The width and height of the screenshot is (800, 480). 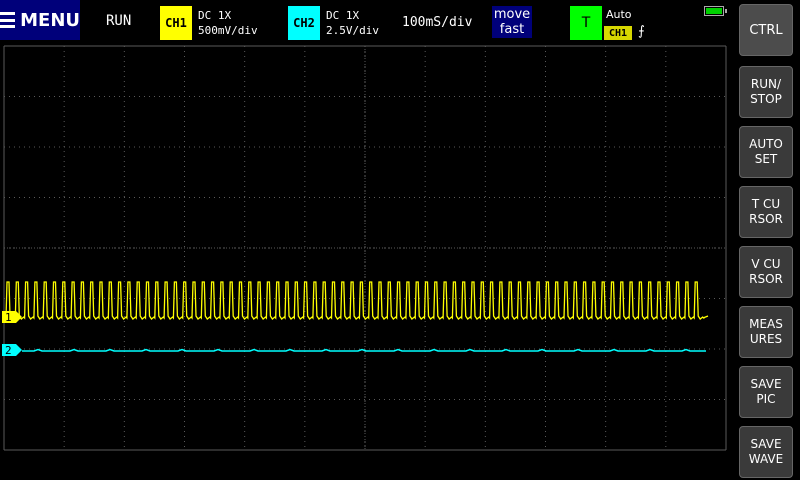 What do you see at coordinates (512, 14) in the screenshot?
I see `move-label: move` at bounding box center [512, 14].